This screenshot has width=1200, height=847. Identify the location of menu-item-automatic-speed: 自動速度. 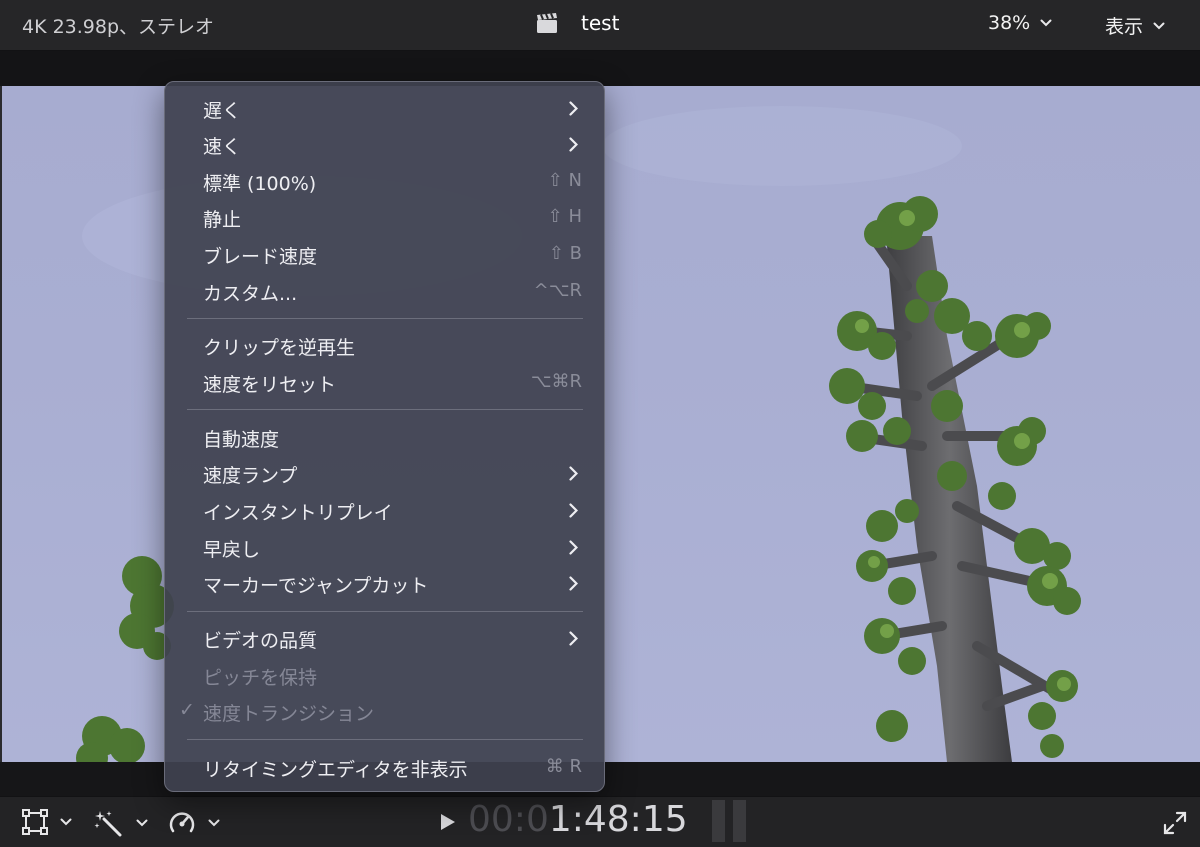
(384, 437).